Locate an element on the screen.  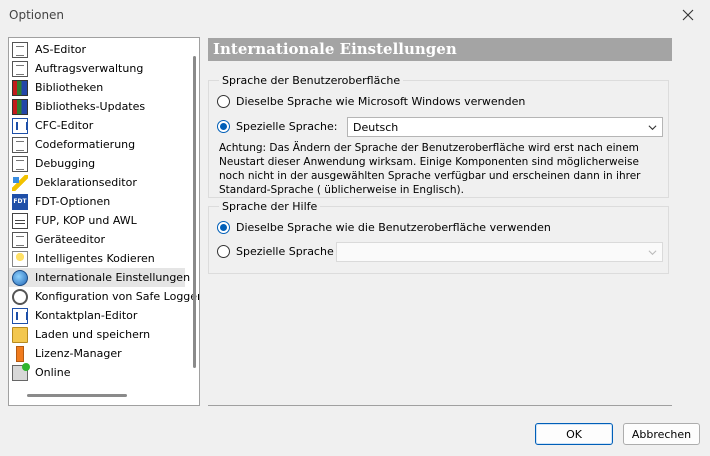
tree-item: FUP, KOP und AWL is located at coordinates (97, 220).